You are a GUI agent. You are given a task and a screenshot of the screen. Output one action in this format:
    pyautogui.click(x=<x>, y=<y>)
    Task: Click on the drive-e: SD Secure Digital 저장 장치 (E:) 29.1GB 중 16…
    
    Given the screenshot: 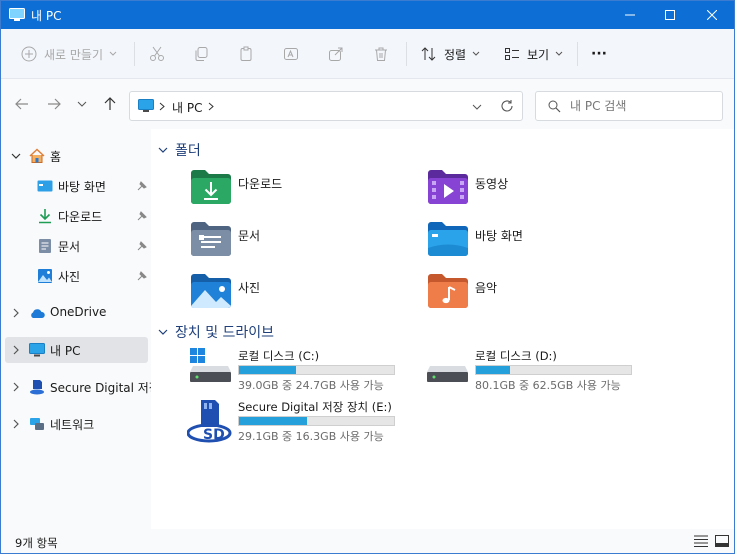 What is the action you would take?
    pyautogui.click(x=307, y=424)
    